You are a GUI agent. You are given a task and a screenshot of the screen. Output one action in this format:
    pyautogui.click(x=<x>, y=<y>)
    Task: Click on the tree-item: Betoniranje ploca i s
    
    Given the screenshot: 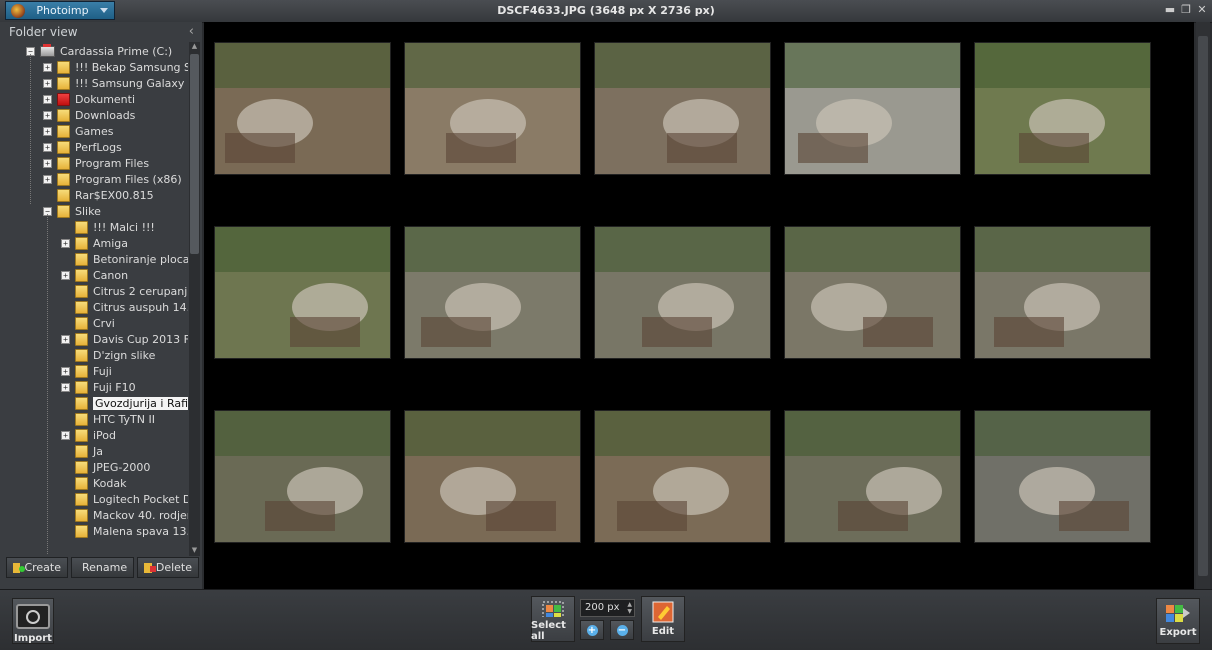 What is the action you would take?
    pyautogui.click(x=124, y=259)
    